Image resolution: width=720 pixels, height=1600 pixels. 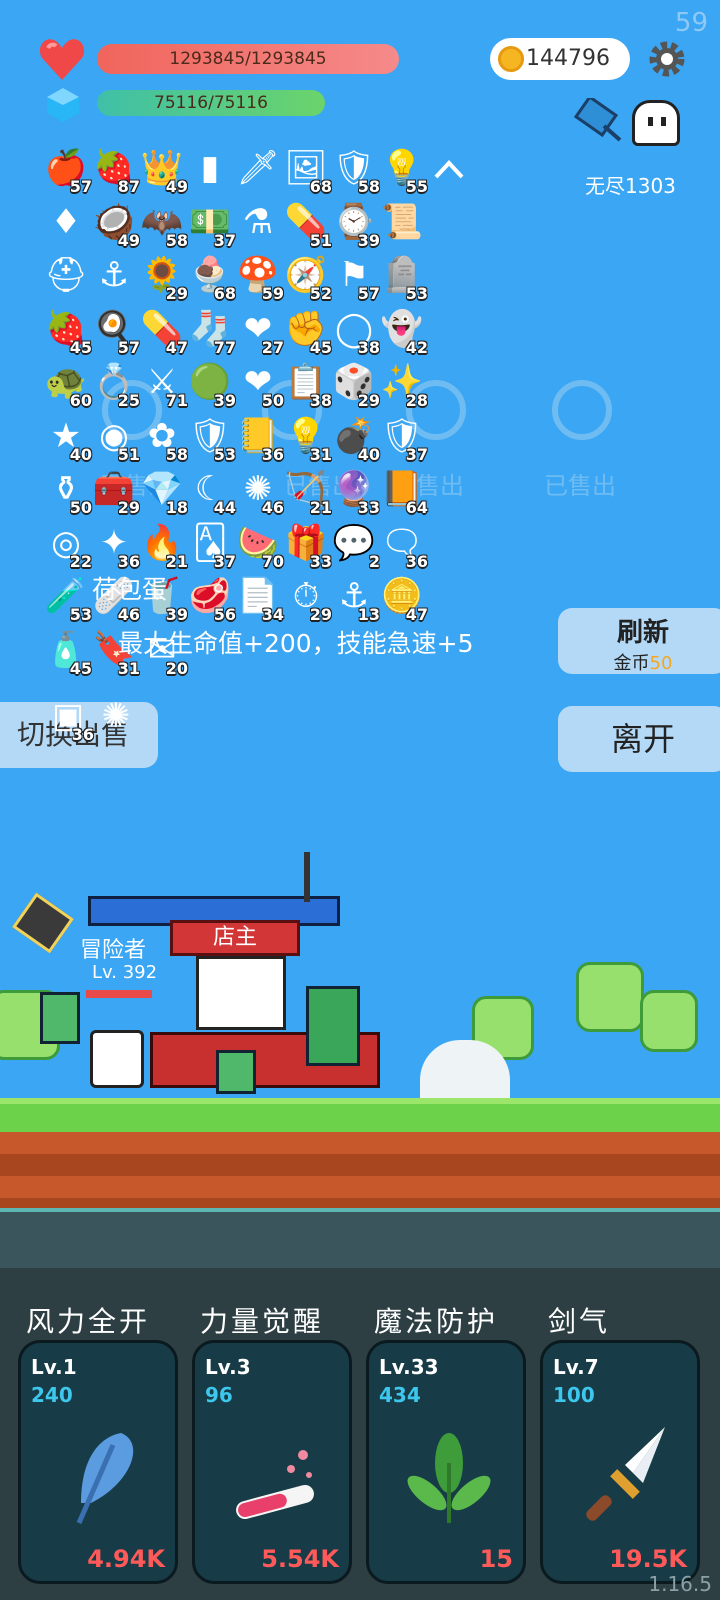 I want to click on ghost-icon, so click(x=656, y=123).